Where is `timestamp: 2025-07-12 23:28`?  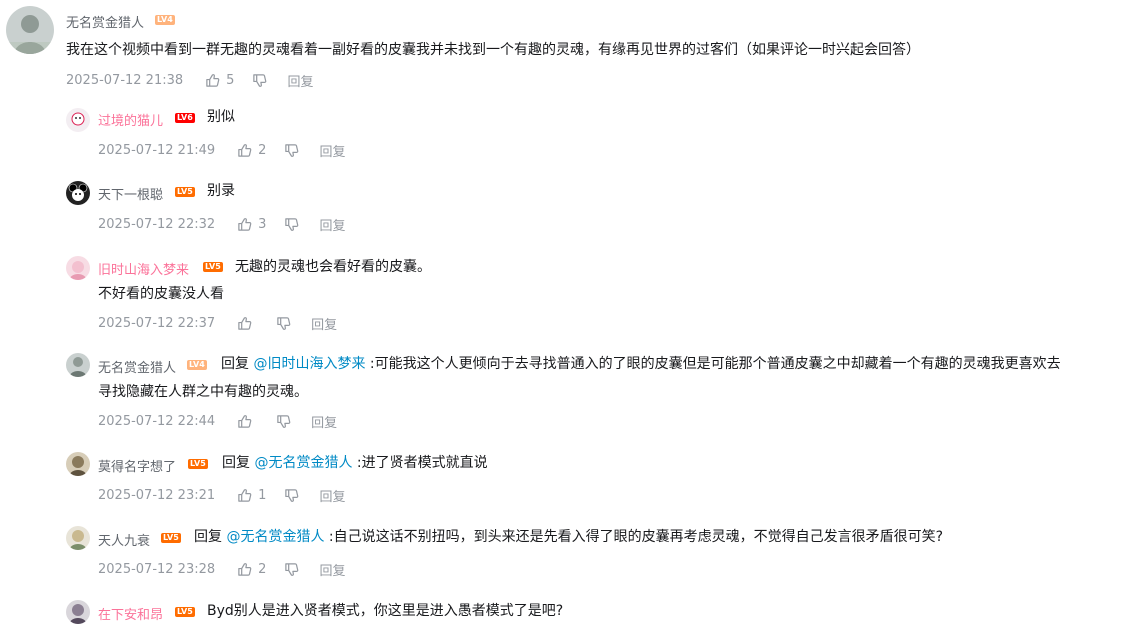 timestamp: 2025-07-12 23:28 is located at coordinates (157, 569).